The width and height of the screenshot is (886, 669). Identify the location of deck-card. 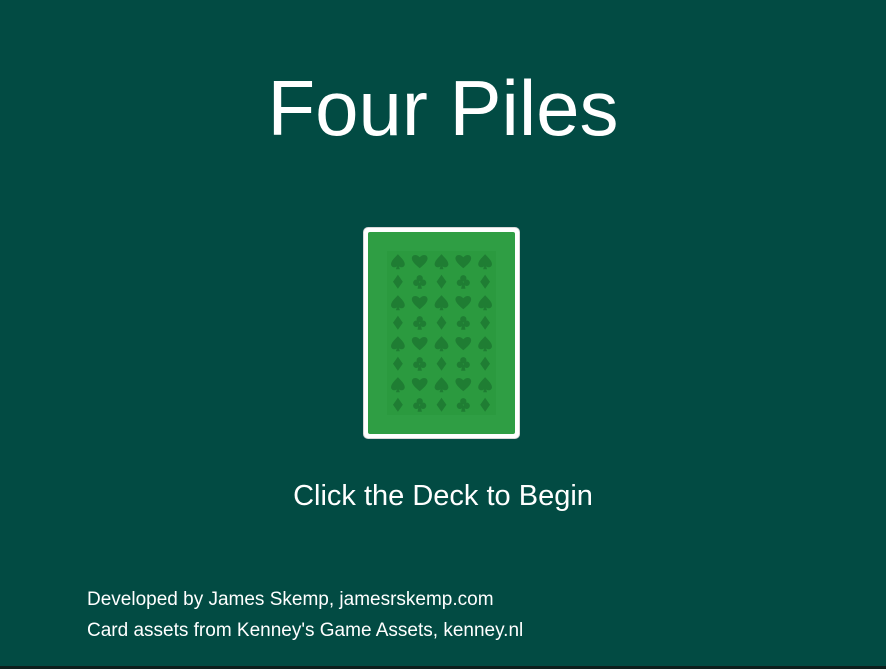
(441, 333).